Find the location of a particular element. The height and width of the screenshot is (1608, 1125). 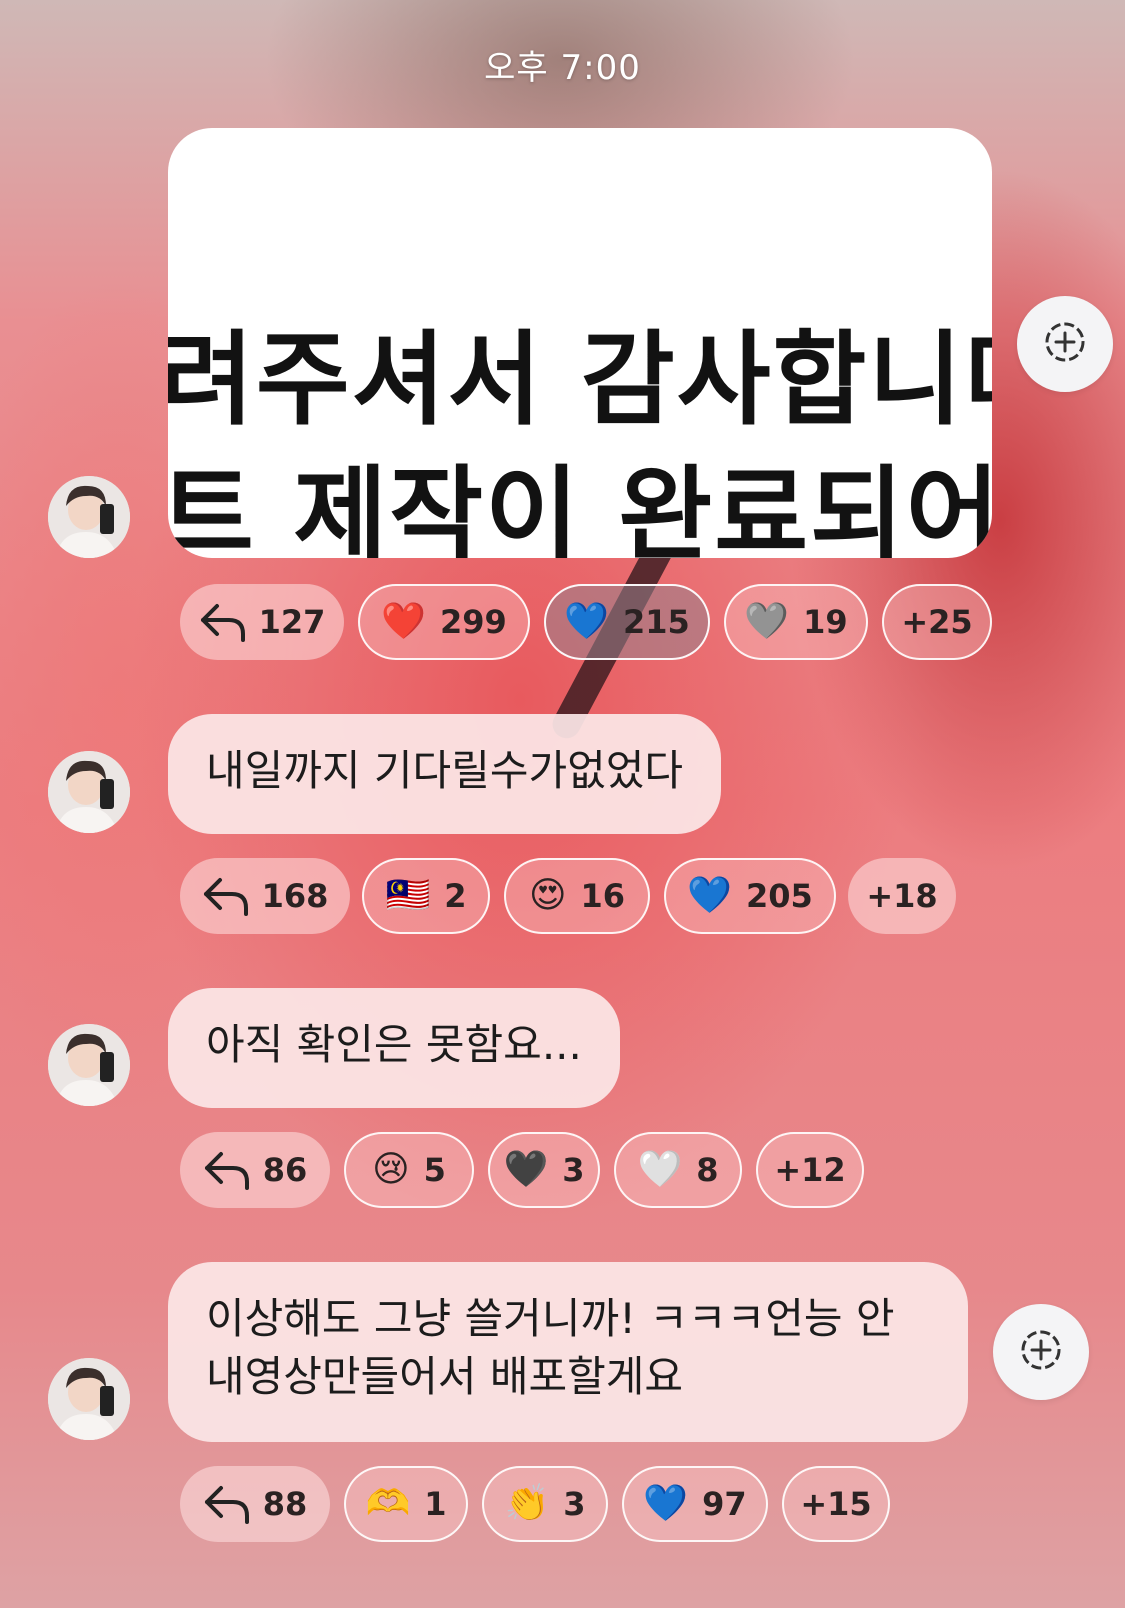

message-line-1: 이상해도 그냥 쓸거니까! ㅋㅋㅋ언능 안 is located at coordinates (550, 1318).